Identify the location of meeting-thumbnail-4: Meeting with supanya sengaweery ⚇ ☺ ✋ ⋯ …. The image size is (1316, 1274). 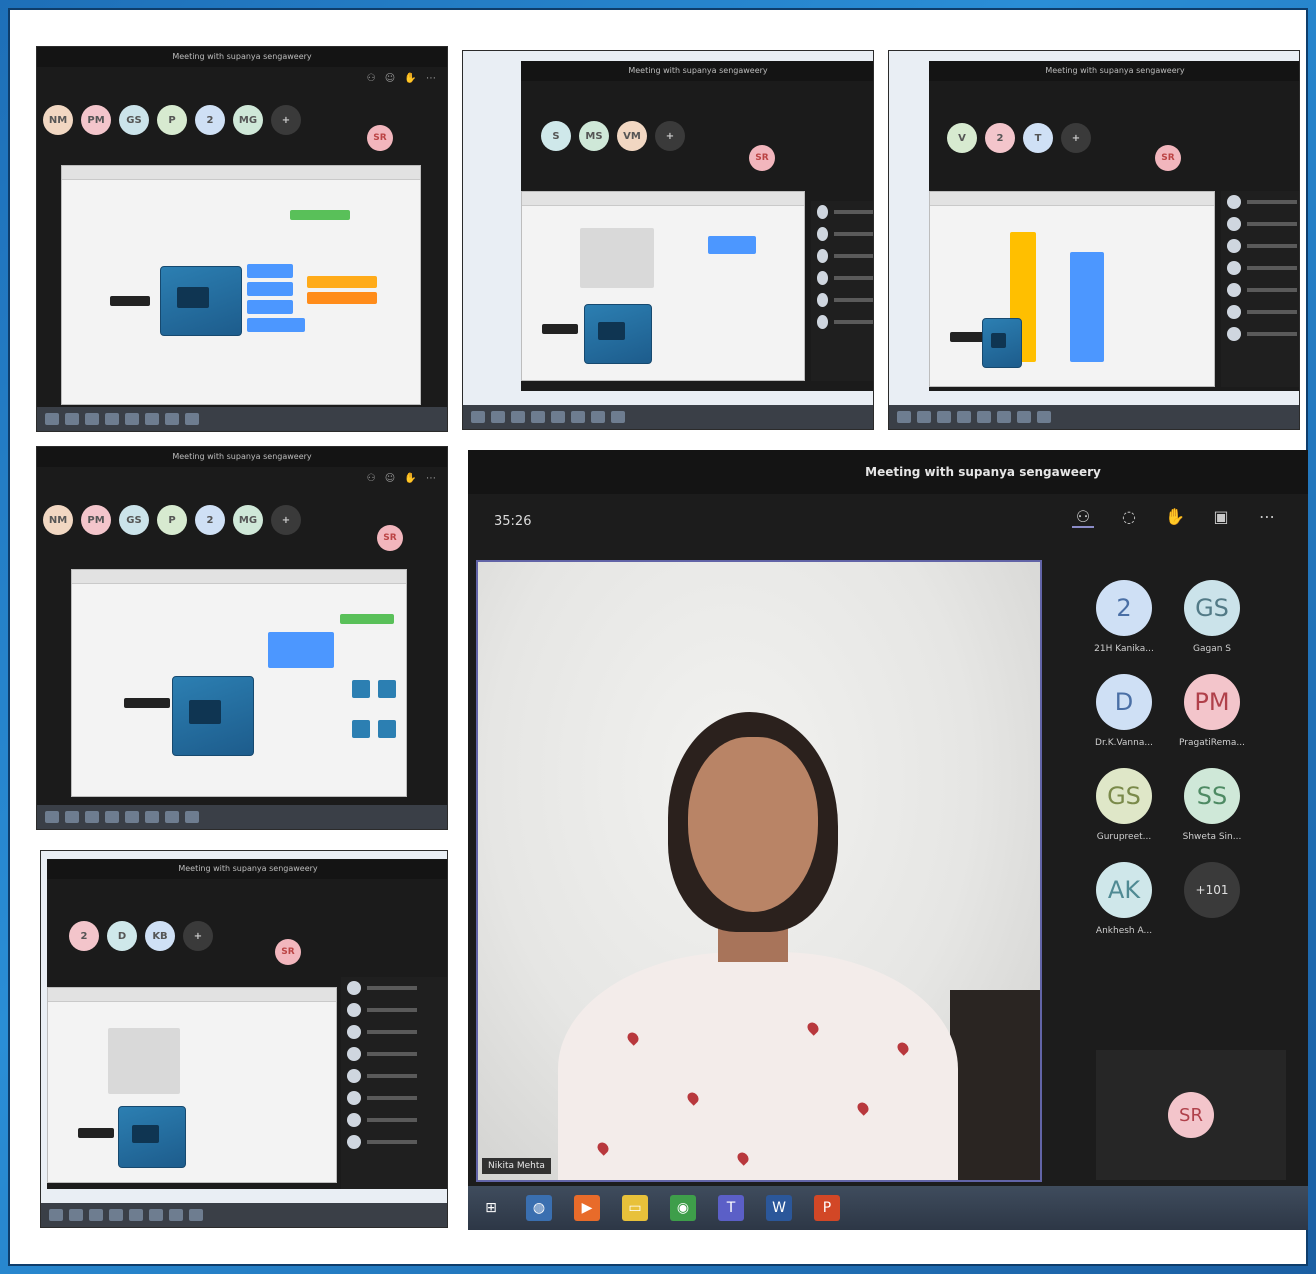
(242, 638).